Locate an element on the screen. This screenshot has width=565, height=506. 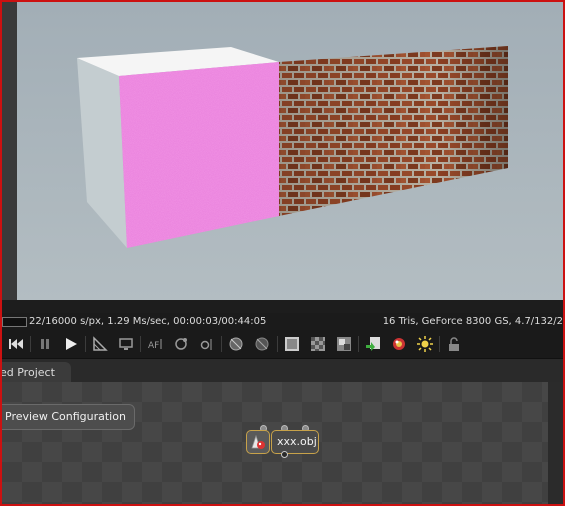
af-icon: AF is located at coordinates (155, 344).